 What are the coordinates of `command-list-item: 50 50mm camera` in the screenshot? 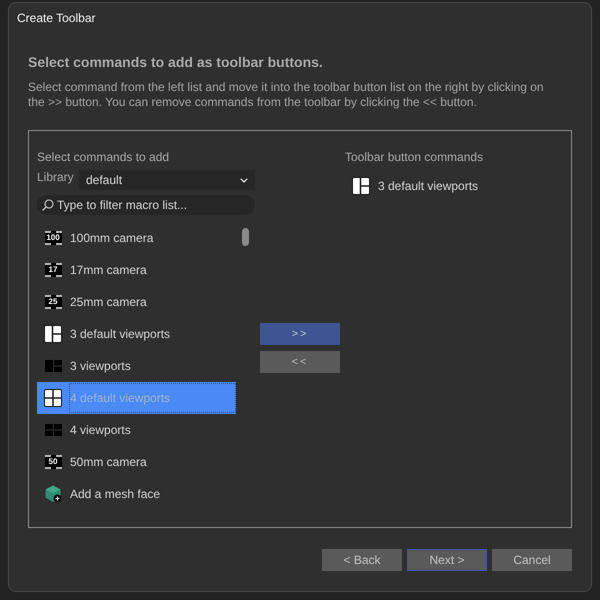 It's located at (136, 462).